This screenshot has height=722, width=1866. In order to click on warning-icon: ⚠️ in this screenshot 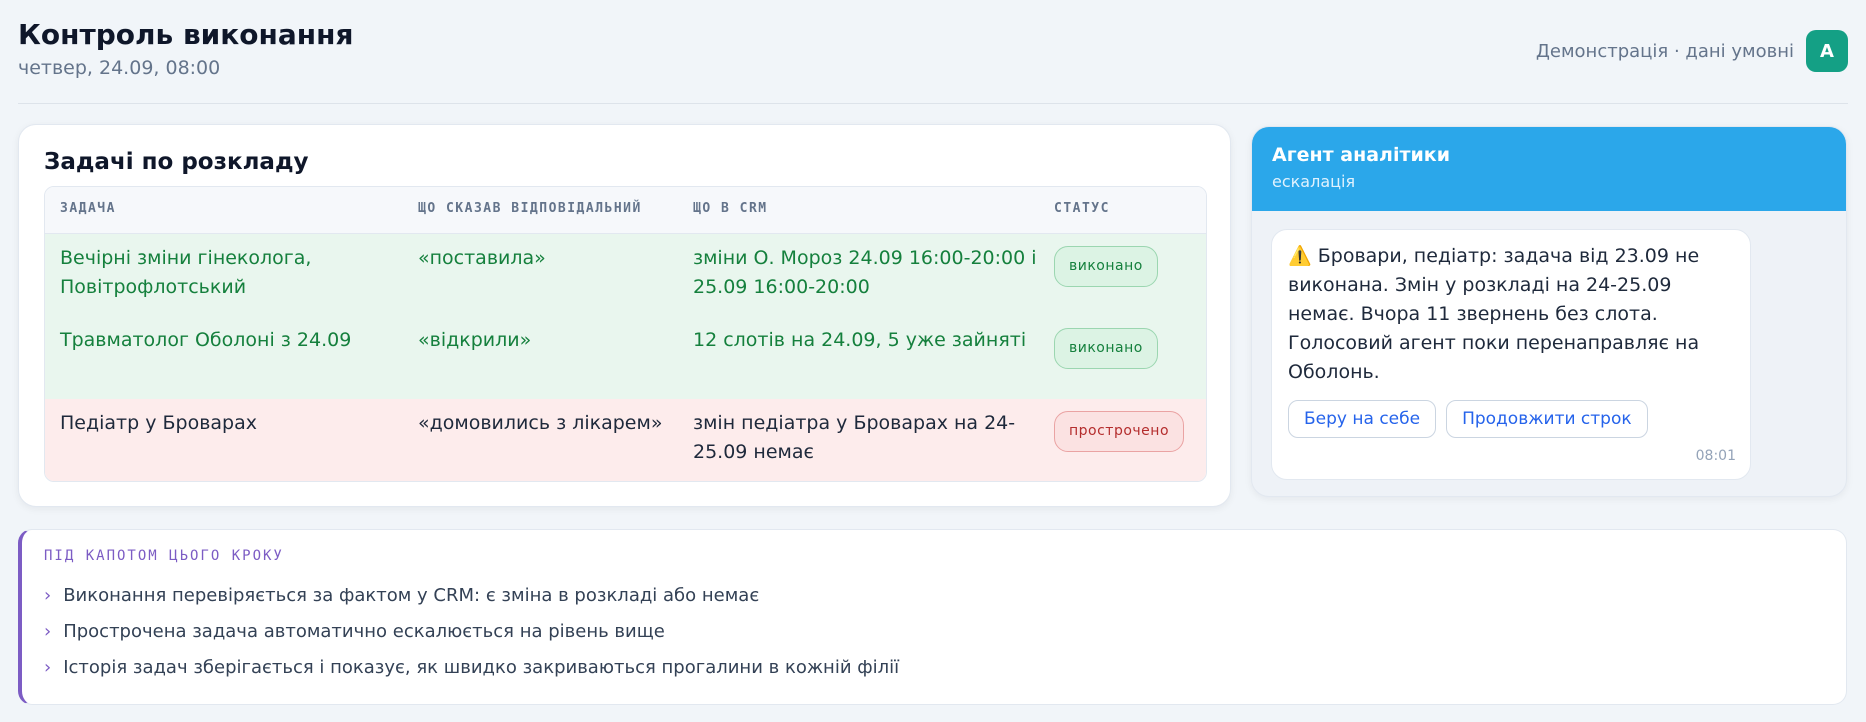, I will do `click(1300, 256)`.